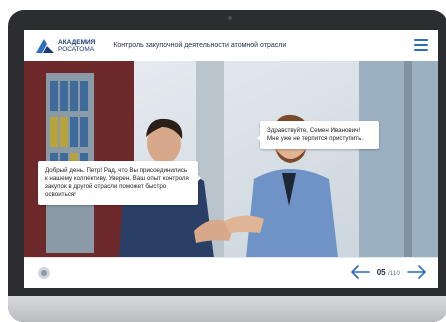 Image resolution: width=446 pixels, height=322 pixels. Describe the element at coordinates (393, 273) in the screenshot. I see `total-pages: /110` at that location.